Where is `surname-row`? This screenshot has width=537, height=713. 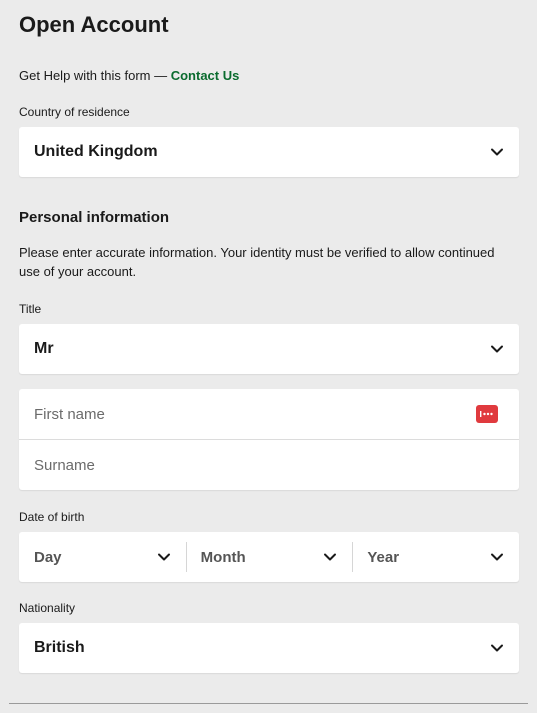 surname-row is located at coordinates (269, 464).